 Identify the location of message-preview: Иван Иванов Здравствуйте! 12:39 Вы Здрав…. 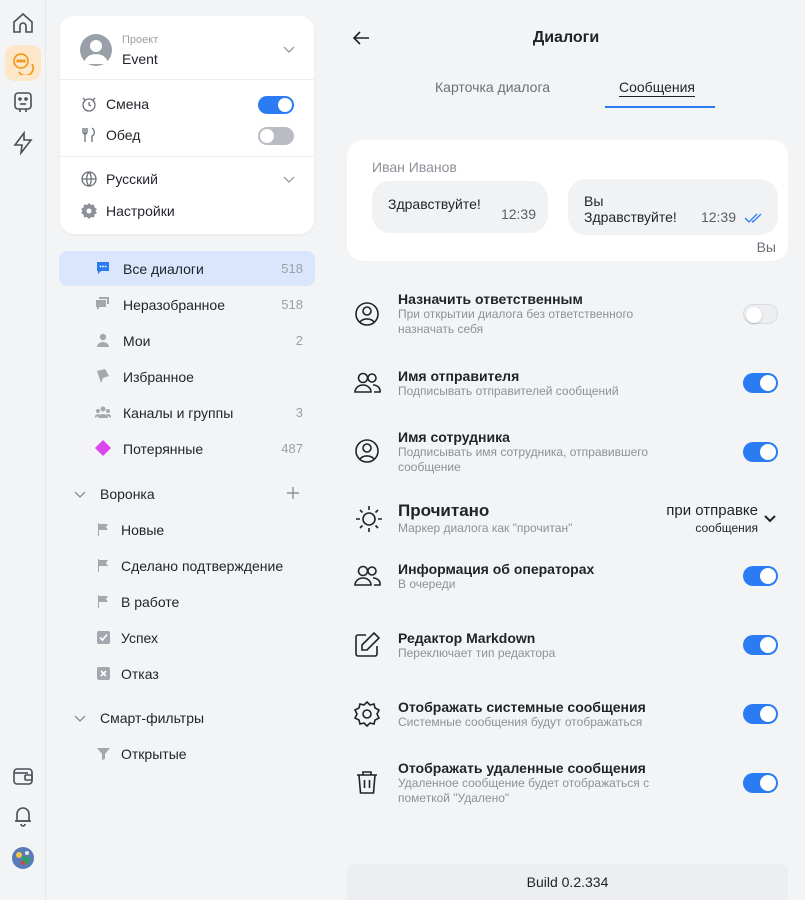
(567, 200).